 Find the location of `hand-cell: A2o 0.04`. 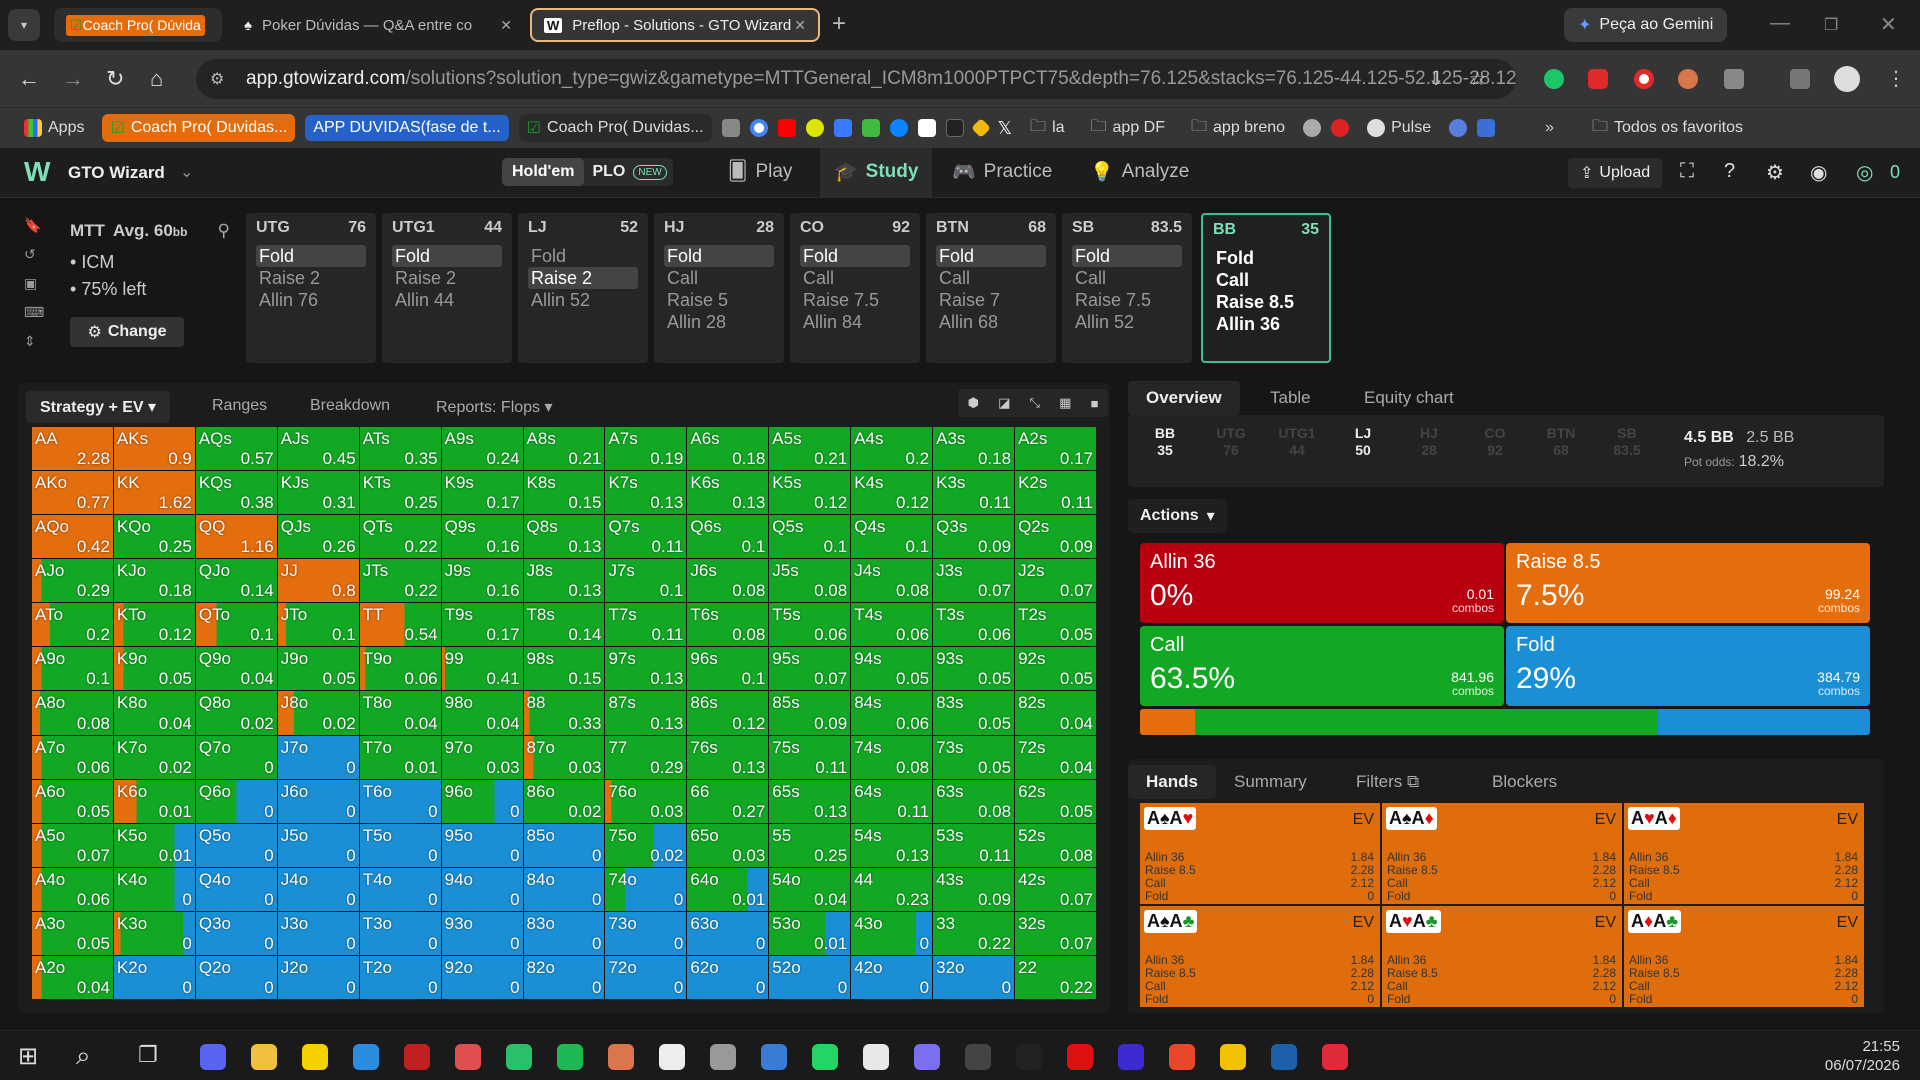

hand-cell: A2o 0.04 is located at coordinates (72, 977).